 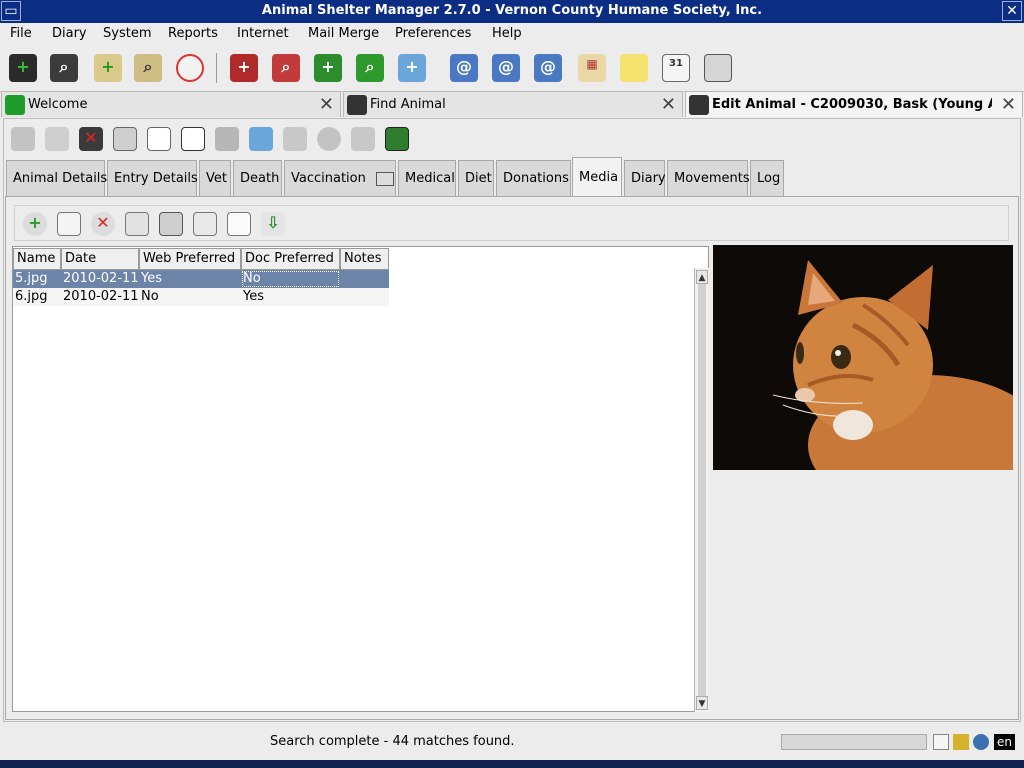 I want to click on tab-diary: Diary, so click(x=645, y=178).